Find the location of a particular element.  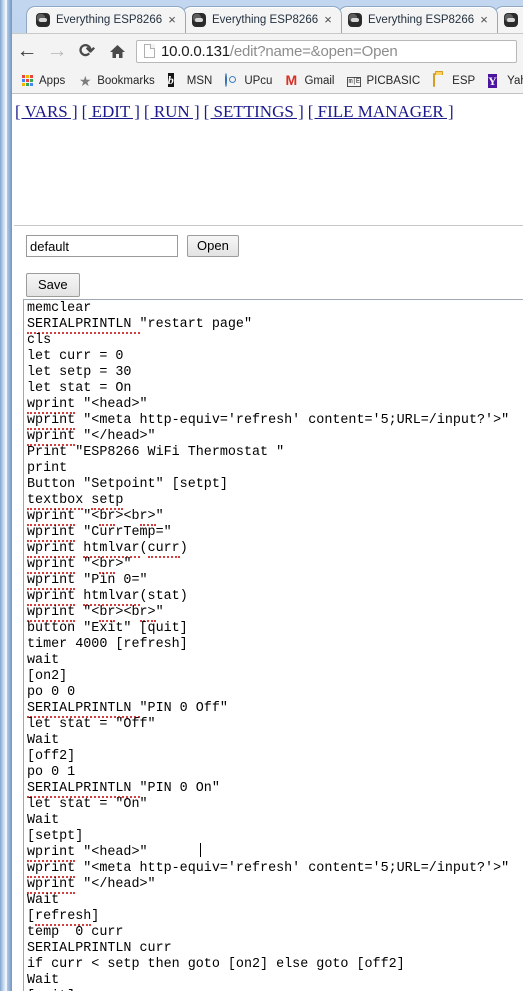

bookmark-yahoo: Y Yahoo! G is located at coordinates (503, 81).